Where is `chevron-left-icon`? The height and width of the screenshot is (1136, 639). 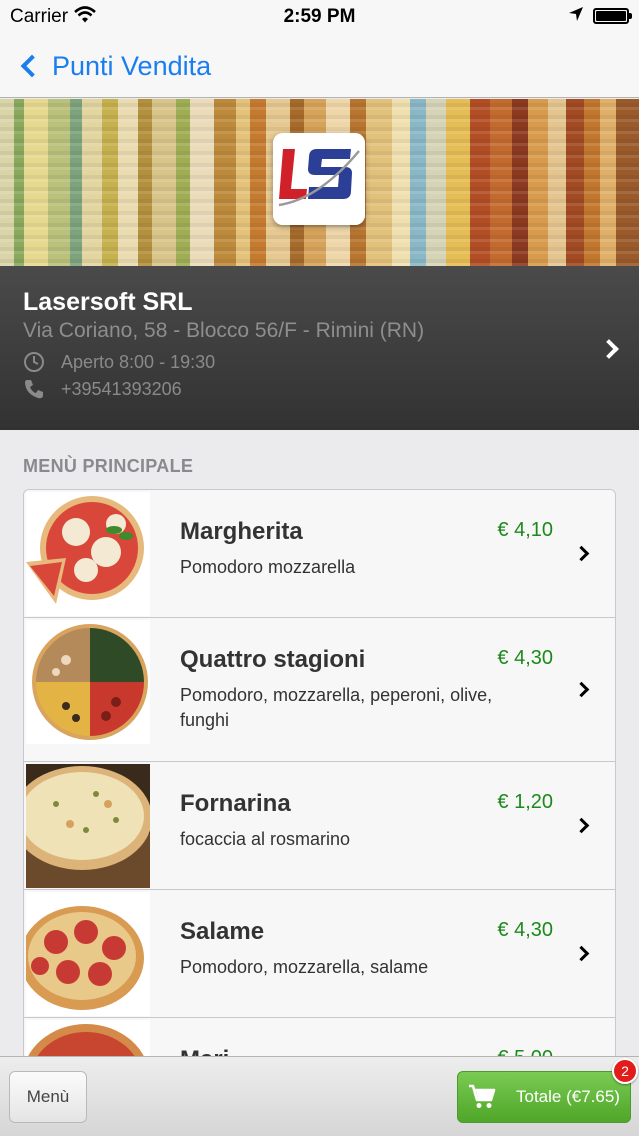 chevron-left-icon is located at coordinates (32, 66).